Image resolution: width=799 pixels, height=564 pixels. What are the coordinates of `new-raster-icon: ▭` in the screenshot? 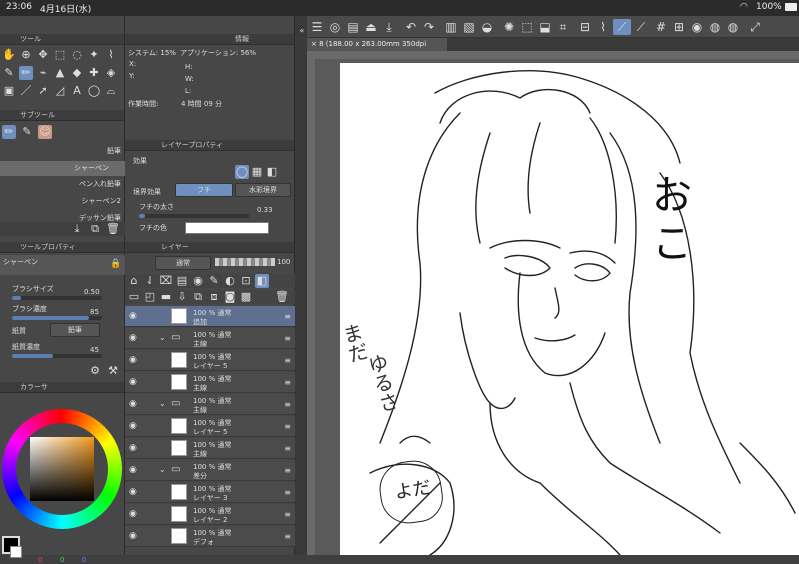 It's located at (134, 297).